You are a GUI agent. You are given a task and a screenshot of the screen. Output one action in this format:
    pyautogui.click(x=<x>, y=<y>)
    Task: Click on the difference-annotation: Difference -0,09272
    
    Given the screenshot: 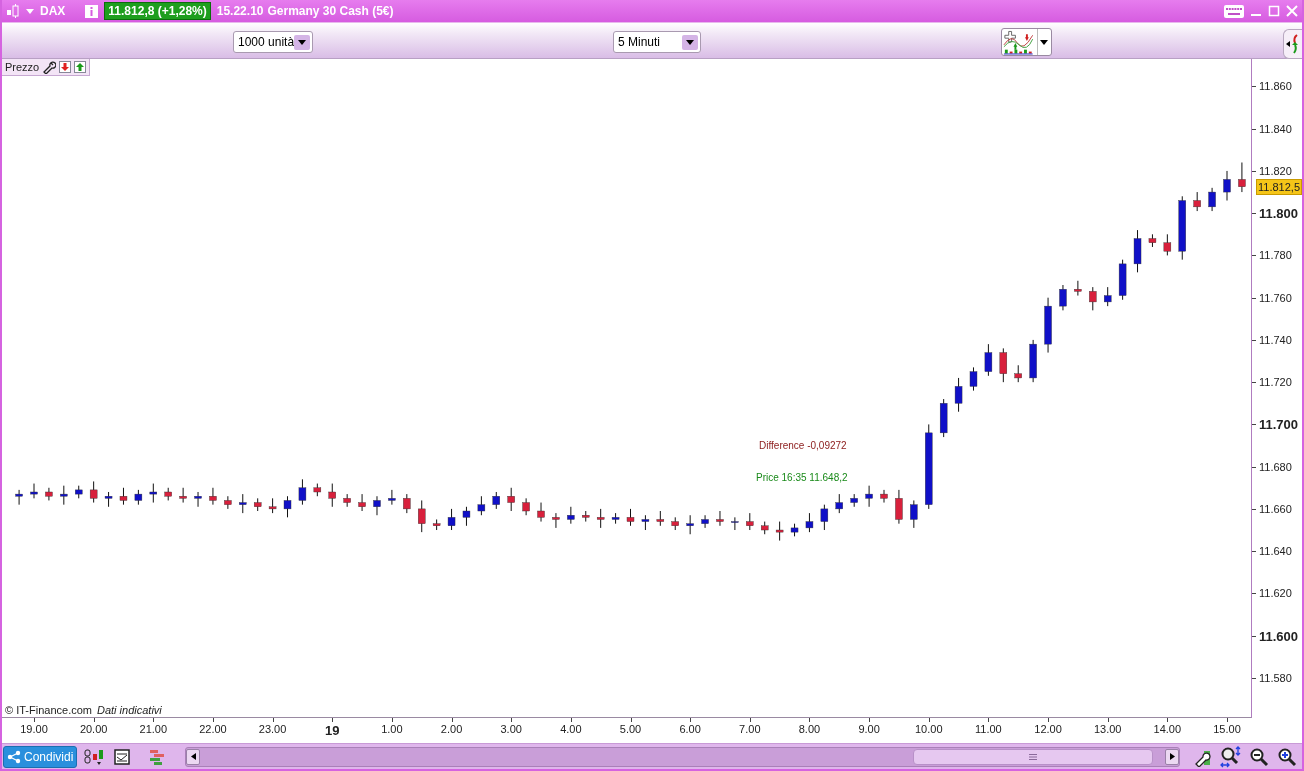 What is the action you would take?
    pyautogui.click(x=803, y=445)
    